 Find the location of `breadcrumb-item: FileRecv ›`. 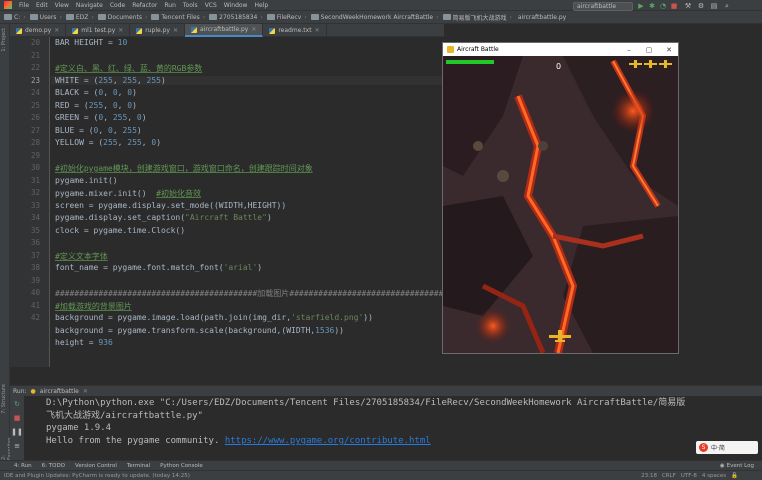

breadcrumb-item: FileRecv › is located at coordinates (286, 17).